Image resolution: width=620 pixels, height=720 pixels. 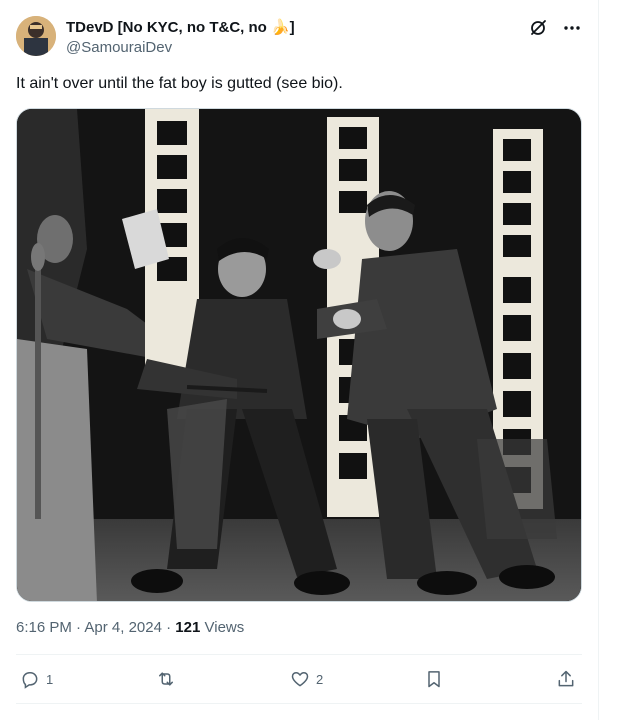 I want to click on repost-icon, so click(x=166, y=679).